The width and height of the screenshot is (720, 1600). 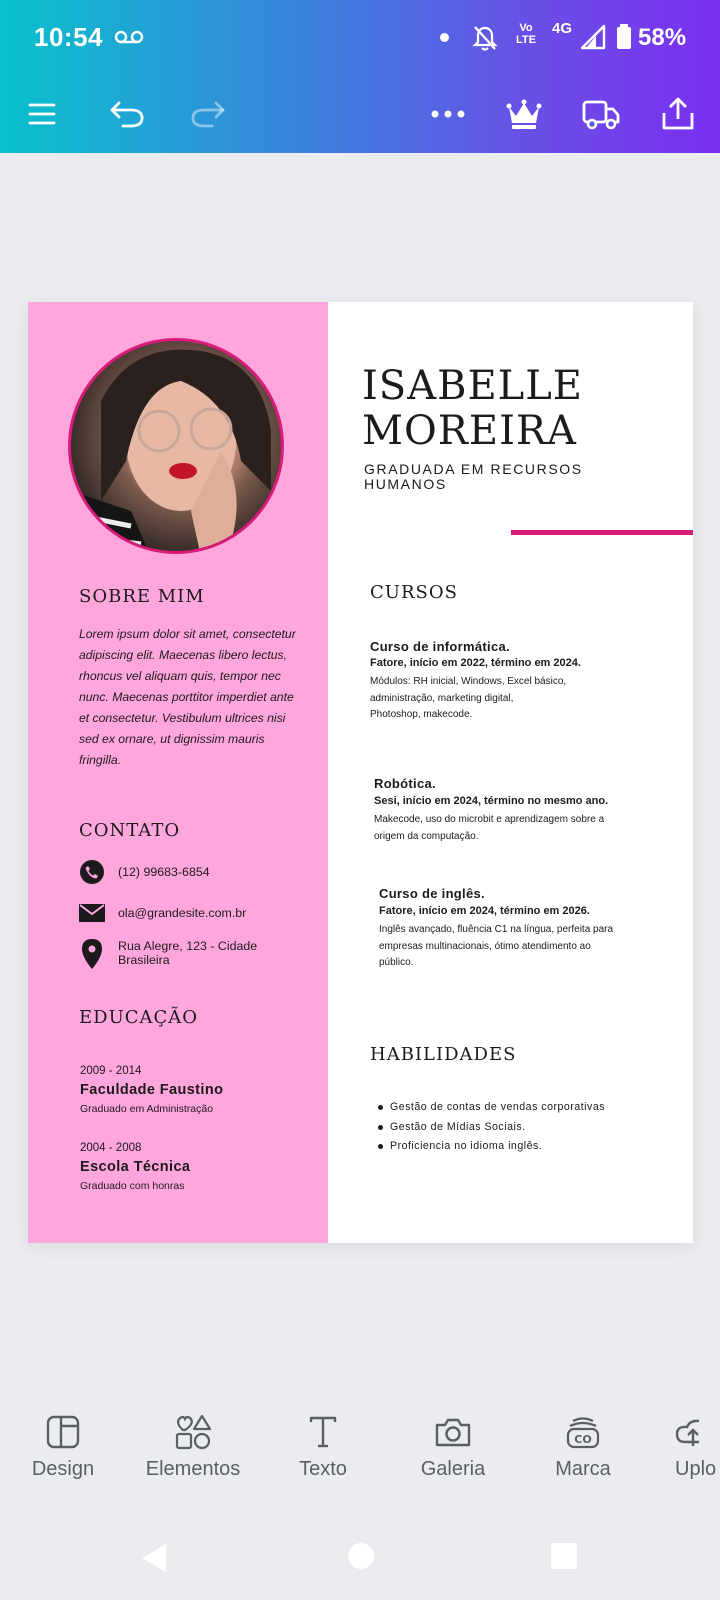 What do you see at coordinates (42, 114) in the screenshot?
I see `menu-button` at bounding box center [42, 114].